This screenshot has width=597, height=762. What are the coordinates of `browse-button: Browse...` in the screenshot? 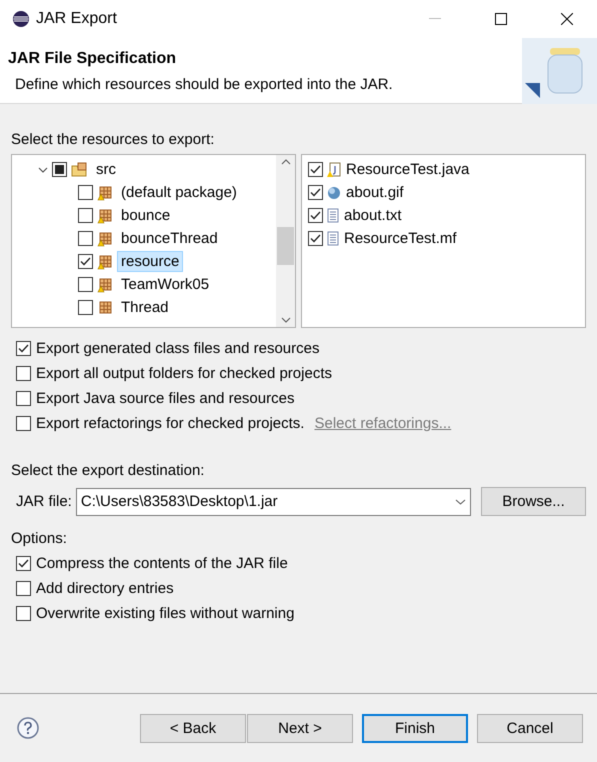 It's located at (533, 501).